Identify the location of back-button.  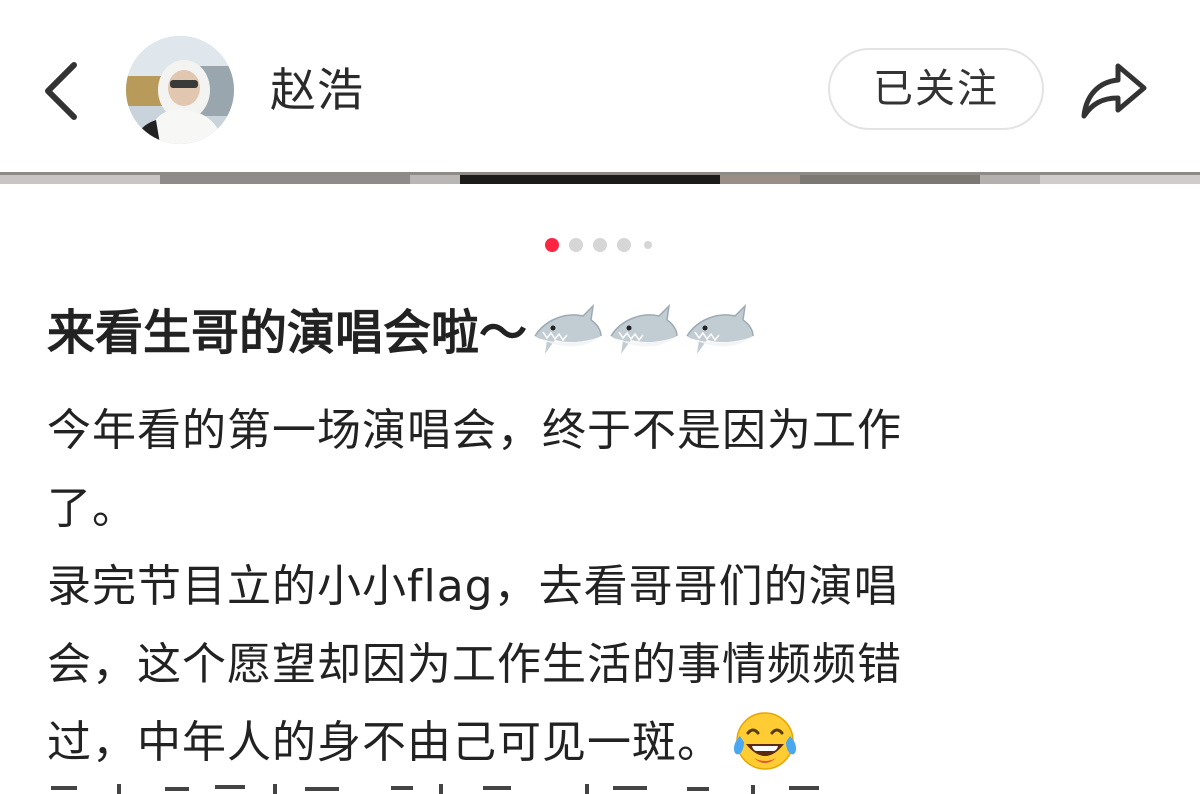
(60, 90).